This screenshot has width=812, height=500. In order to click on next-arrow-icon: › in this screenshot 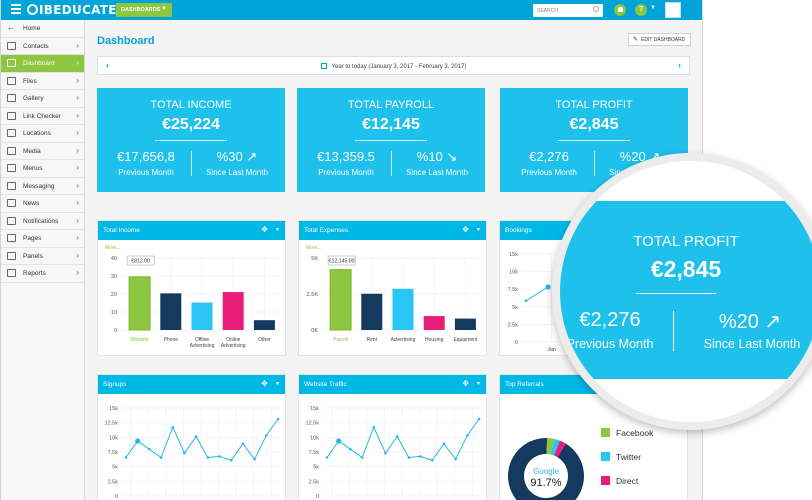, I will do `click(679, 65)`.